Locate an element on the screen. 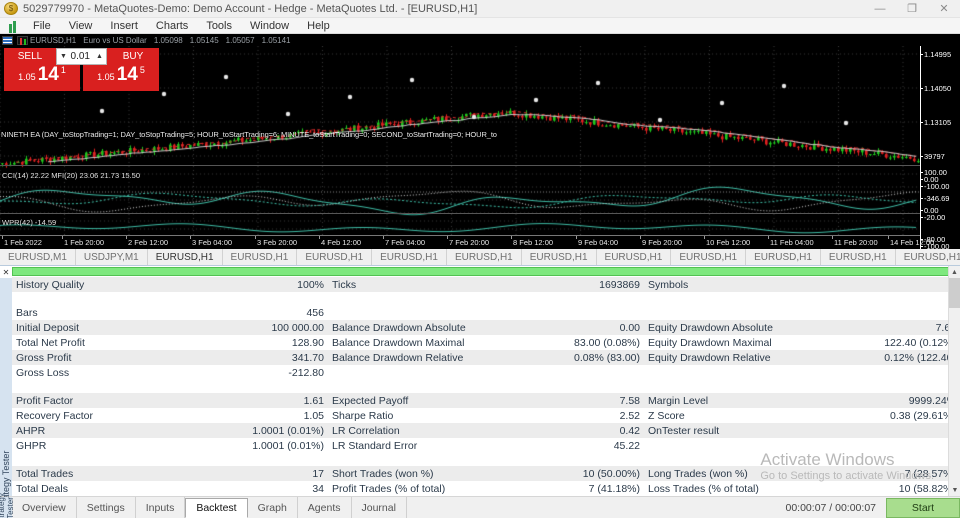  chart-tab-7: EURUSD,H1 is located at coordinates (559, 257).